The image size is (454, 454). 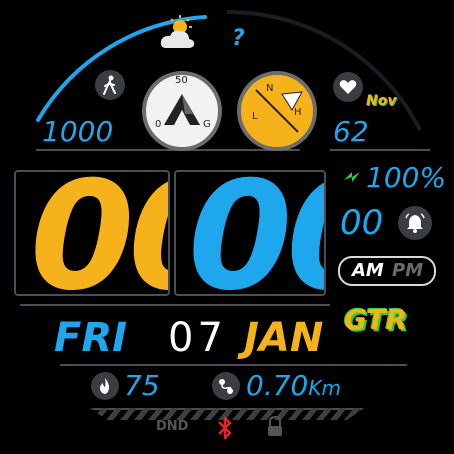 What do you see at coordinates (353, 177) in the screenshot?
I see `charging-bolt-icon` at bounding box center [353, 177].